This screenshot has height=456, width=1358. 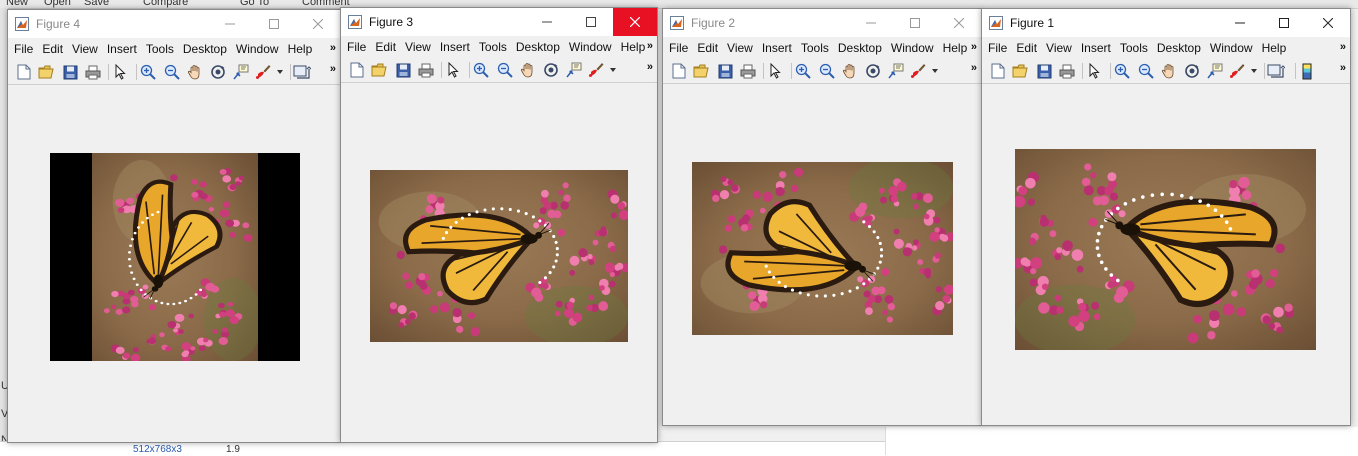 I want to click on link-plot-icon, so click(x=302, y=72).